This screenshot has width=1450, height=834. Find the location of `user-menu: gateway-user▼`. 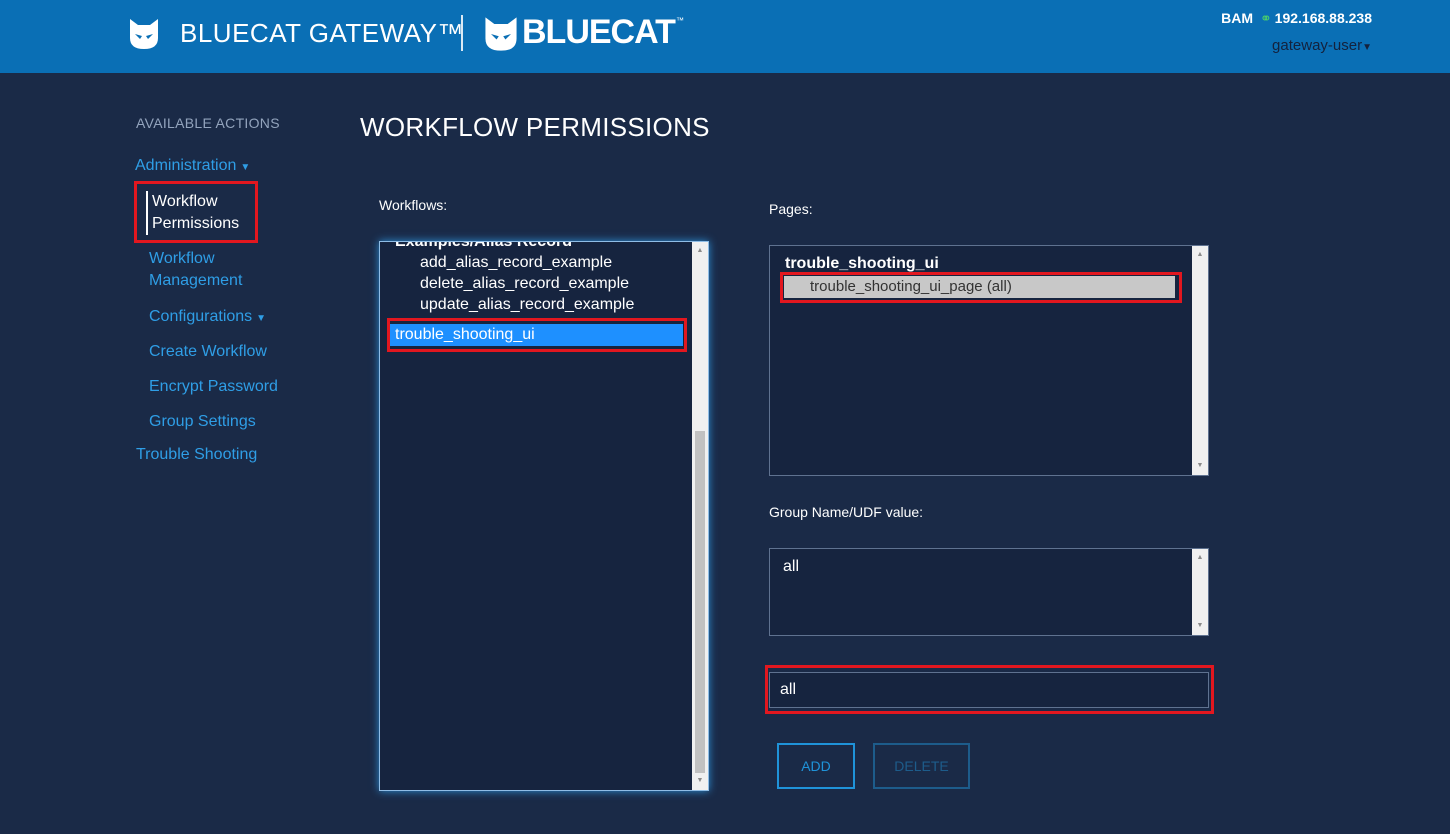

user-menu: gateway-user▼ is located at coordinates (1322, 45).